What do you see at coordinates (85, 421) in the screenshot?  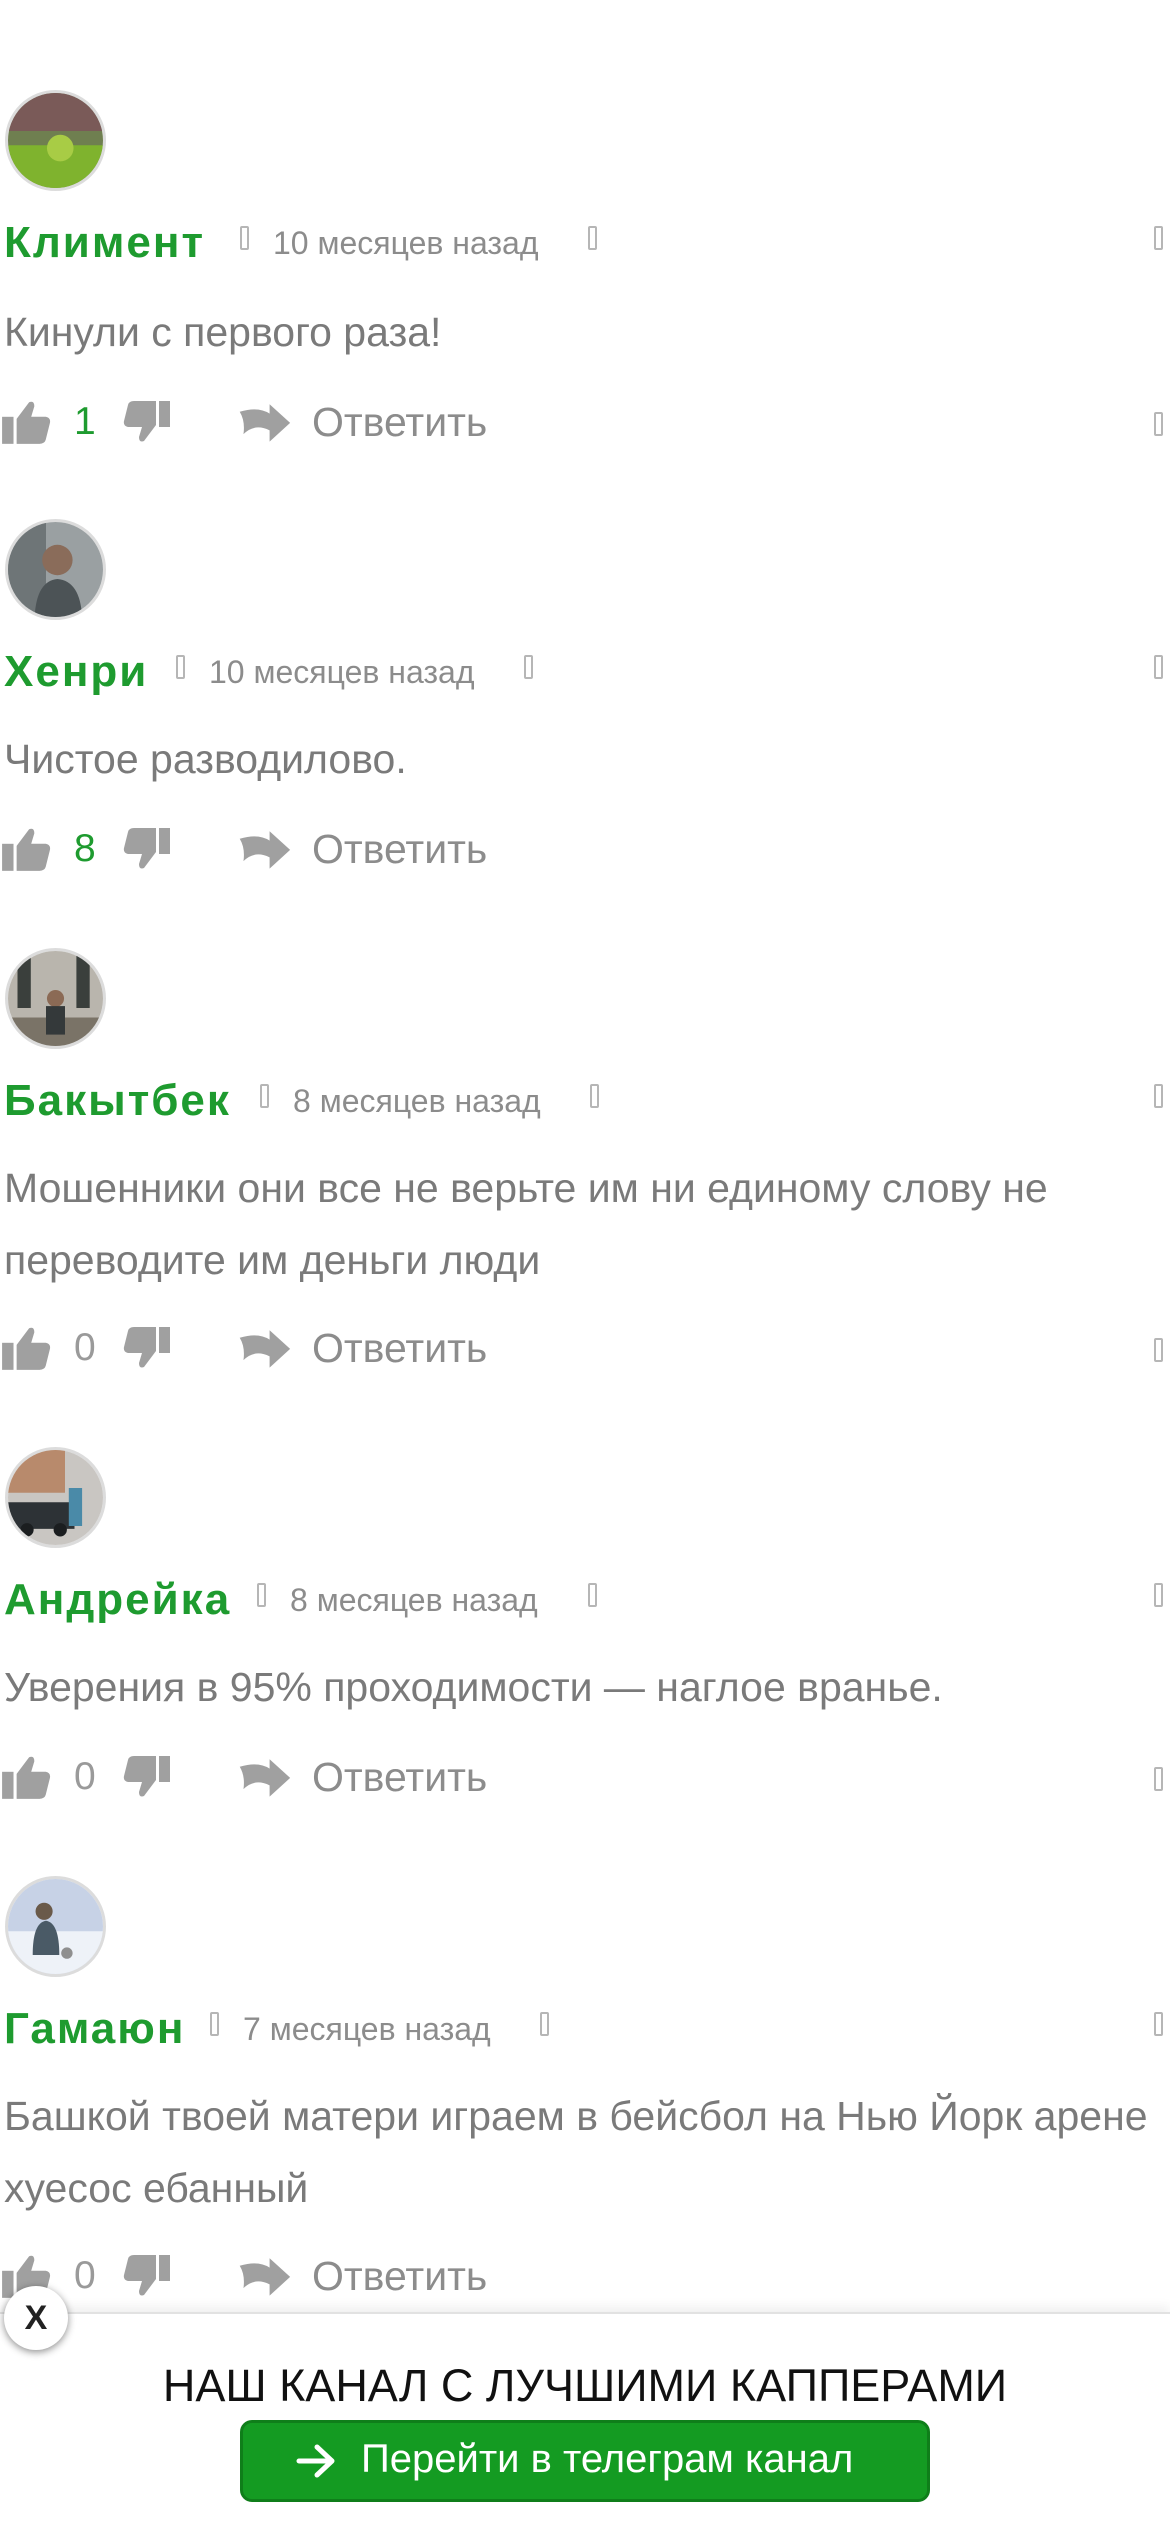 I see `like-count: 1` at bounding box center [85, 421].